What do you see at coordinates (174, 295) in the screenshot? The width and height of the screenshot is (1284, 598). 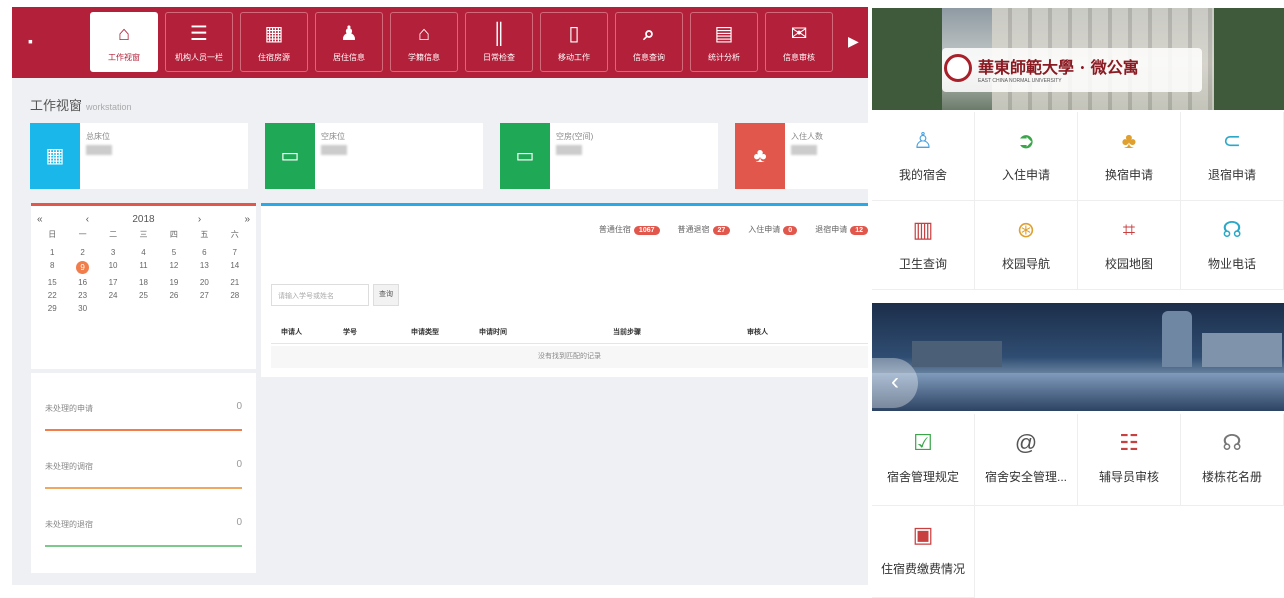 I see `calendar-day: 26` at bounding box center [174, 295].